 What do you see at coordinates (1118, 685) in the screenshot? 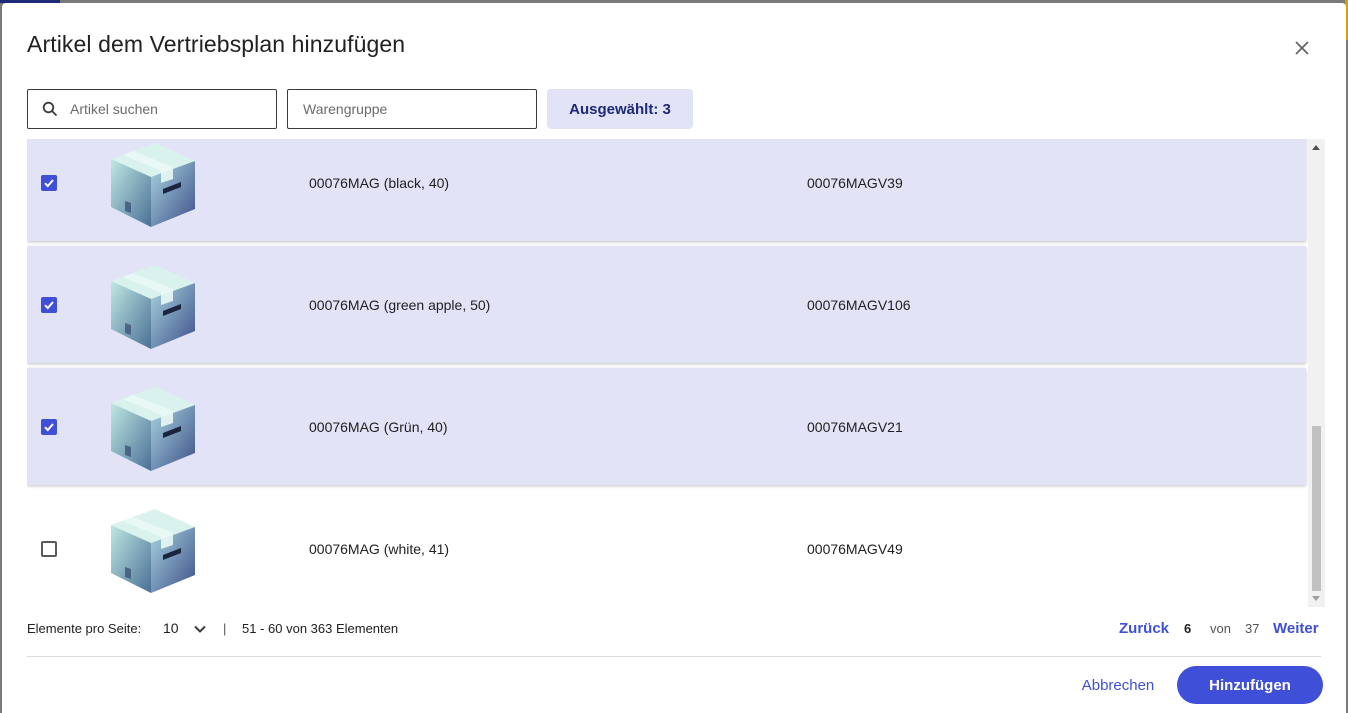
I see `cancel-button: Abbrechen` at bounding box center [1118, 685].